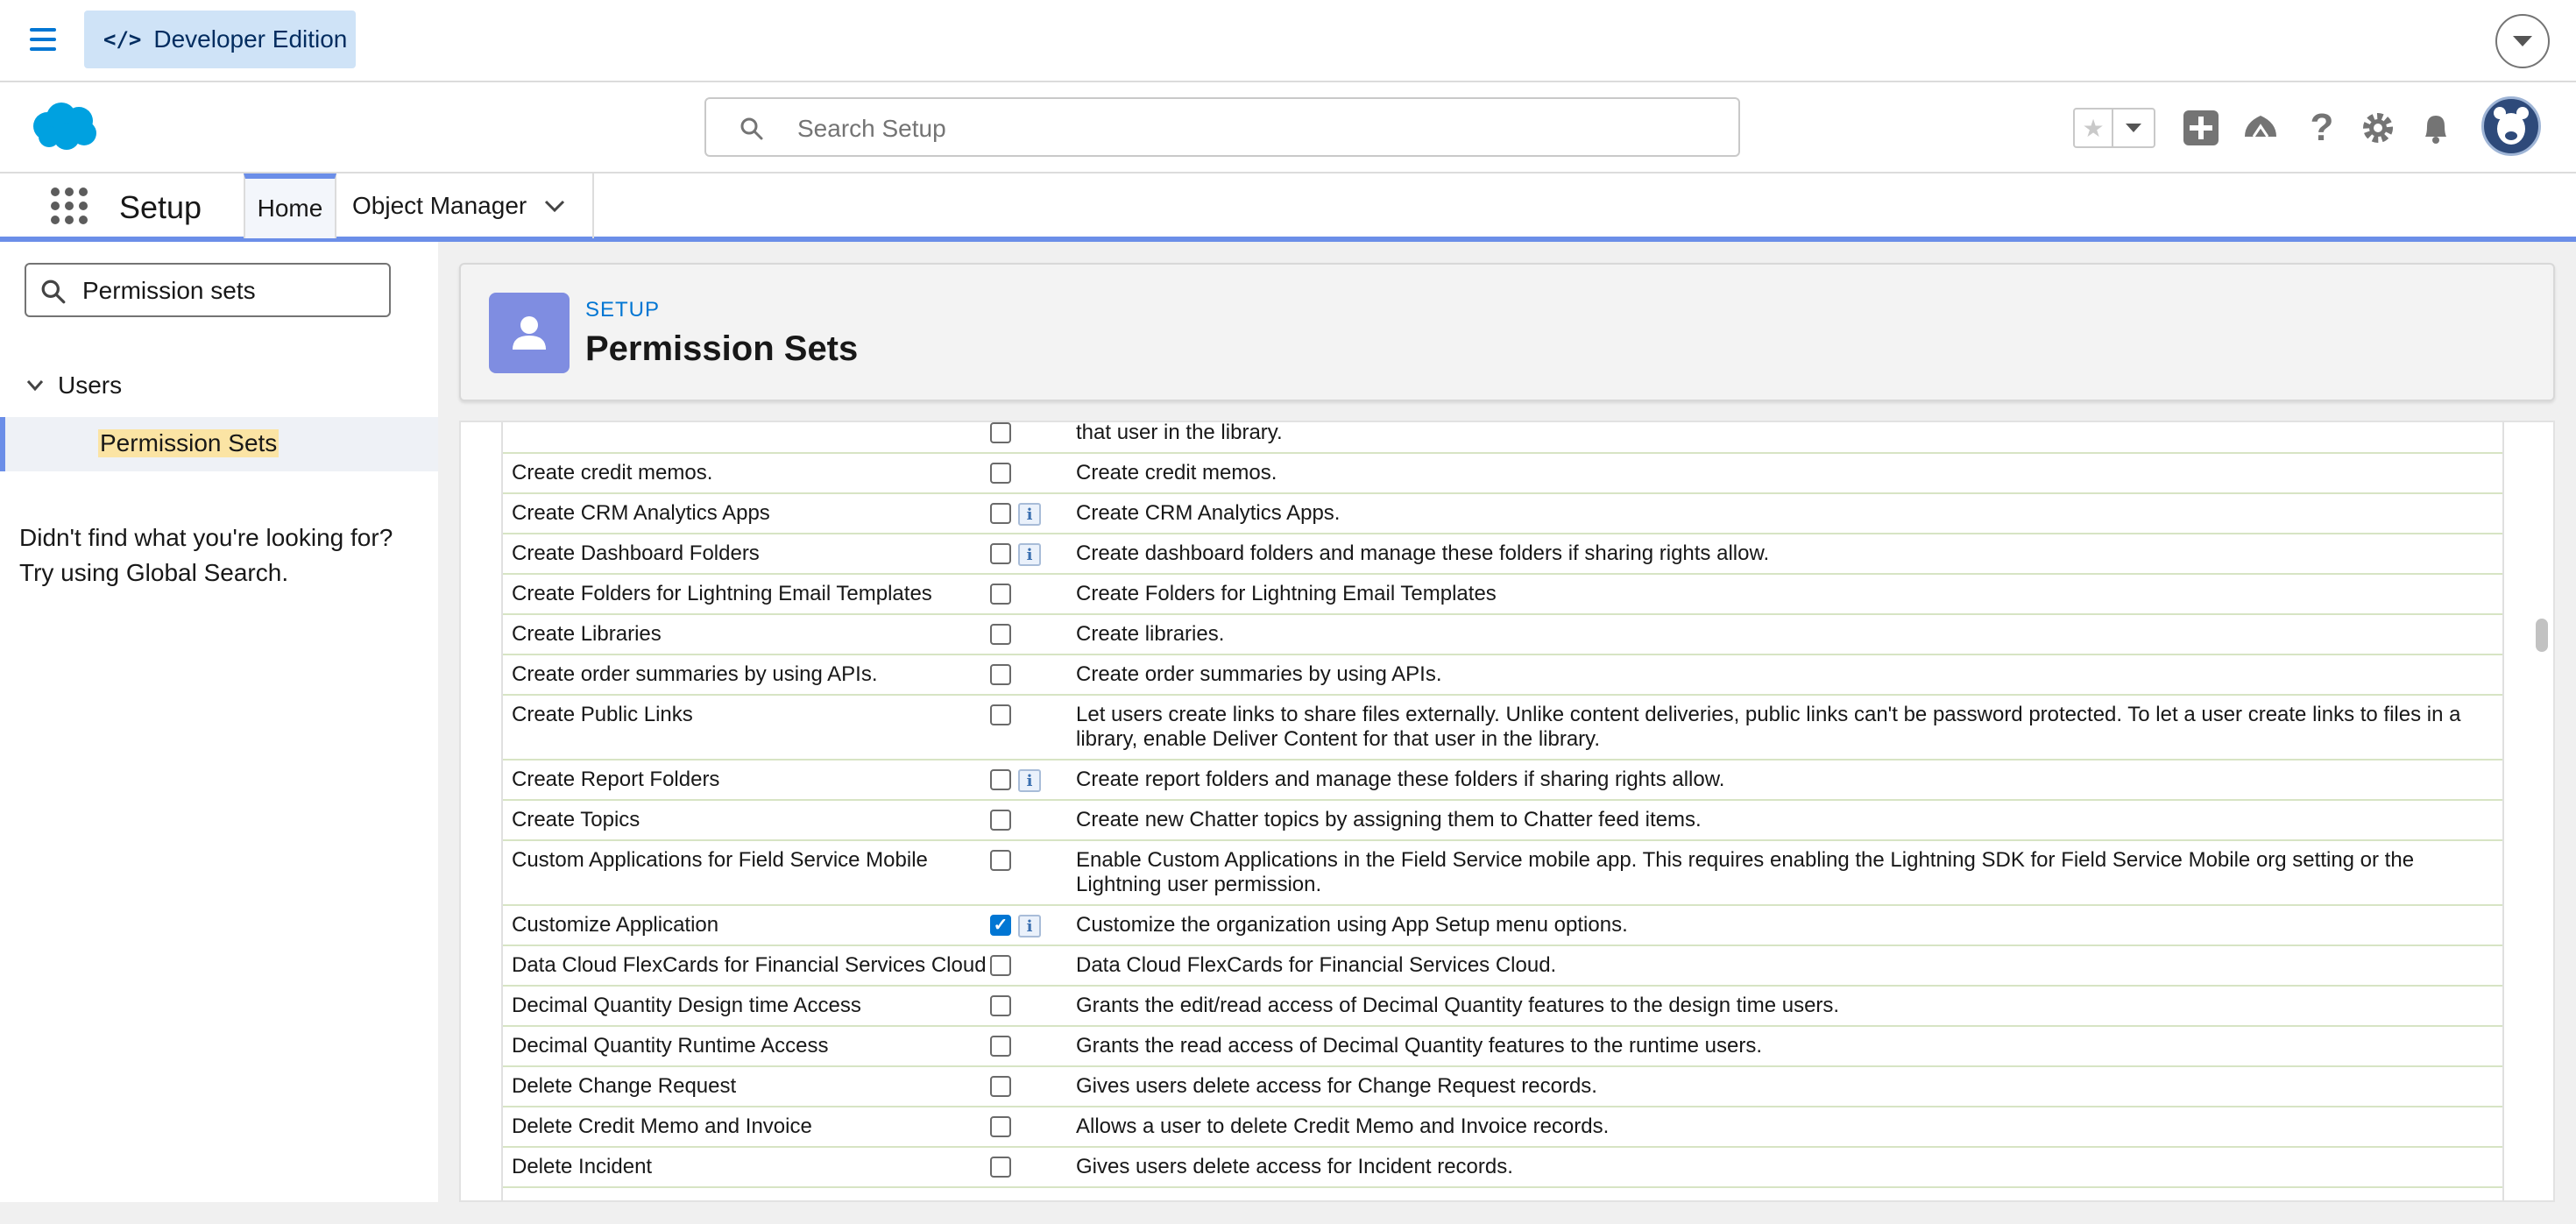  Describe the element at coordinates (636, 553) in the screenshot. I see `permission-name: Create Dashboard Folders` at that location.